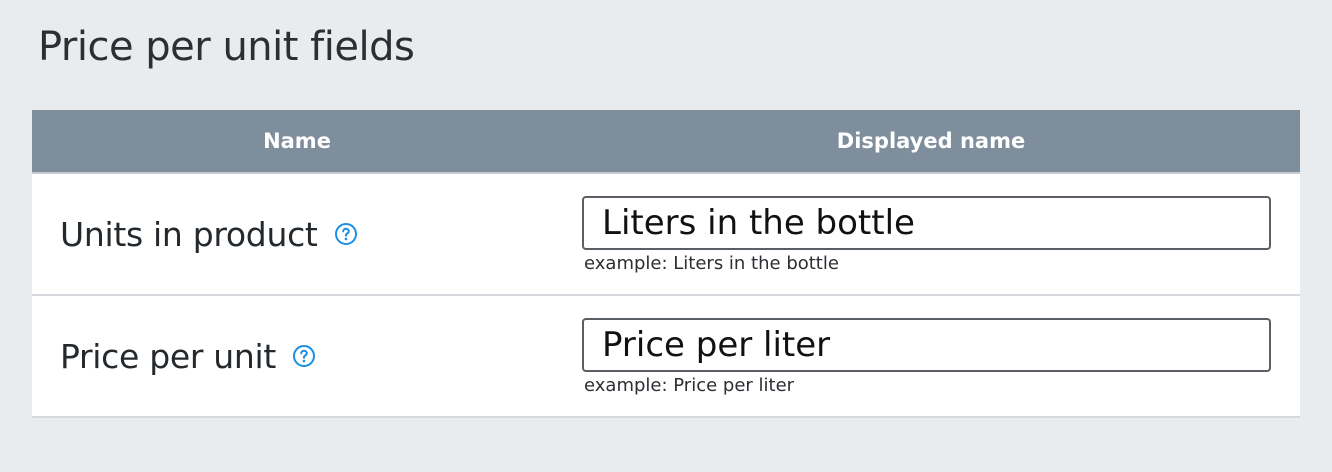  I want to click on example-hint: example: Liters in the bottle, so click(711, 263).